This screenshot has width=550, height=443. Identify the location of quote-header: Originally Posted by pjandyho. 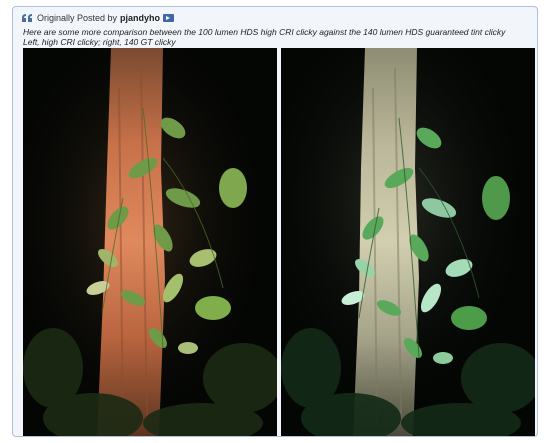
(98, 18).